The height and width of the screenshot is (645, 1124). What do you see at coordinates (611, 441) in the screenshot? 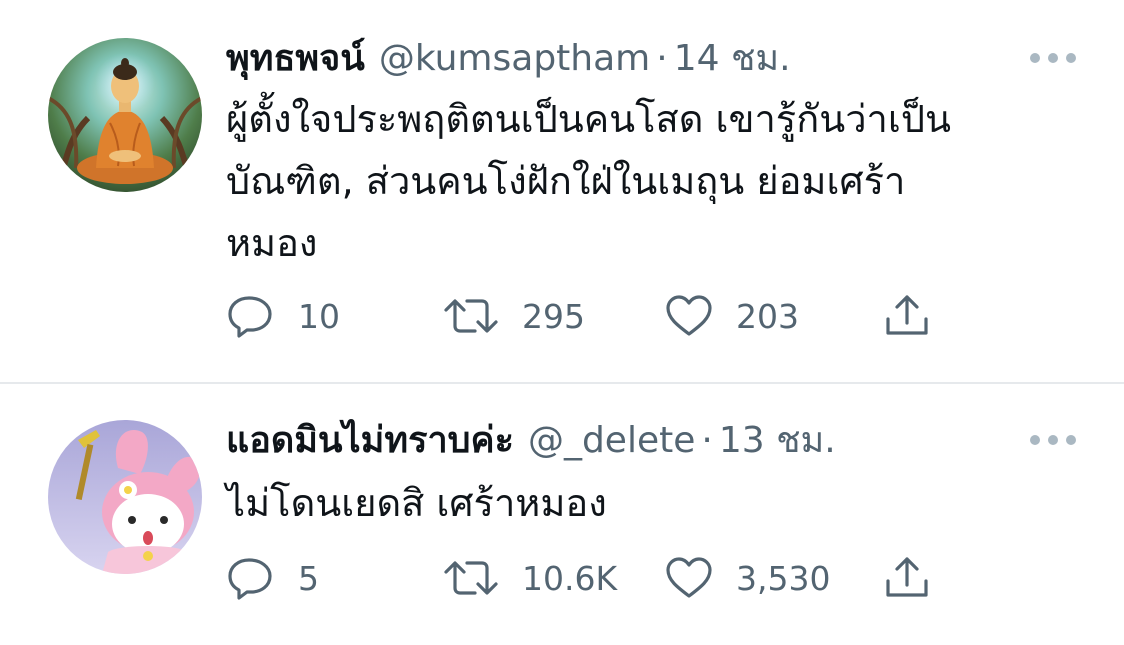
I see `user-handle: @_delete` at bounding box center [611, 441].